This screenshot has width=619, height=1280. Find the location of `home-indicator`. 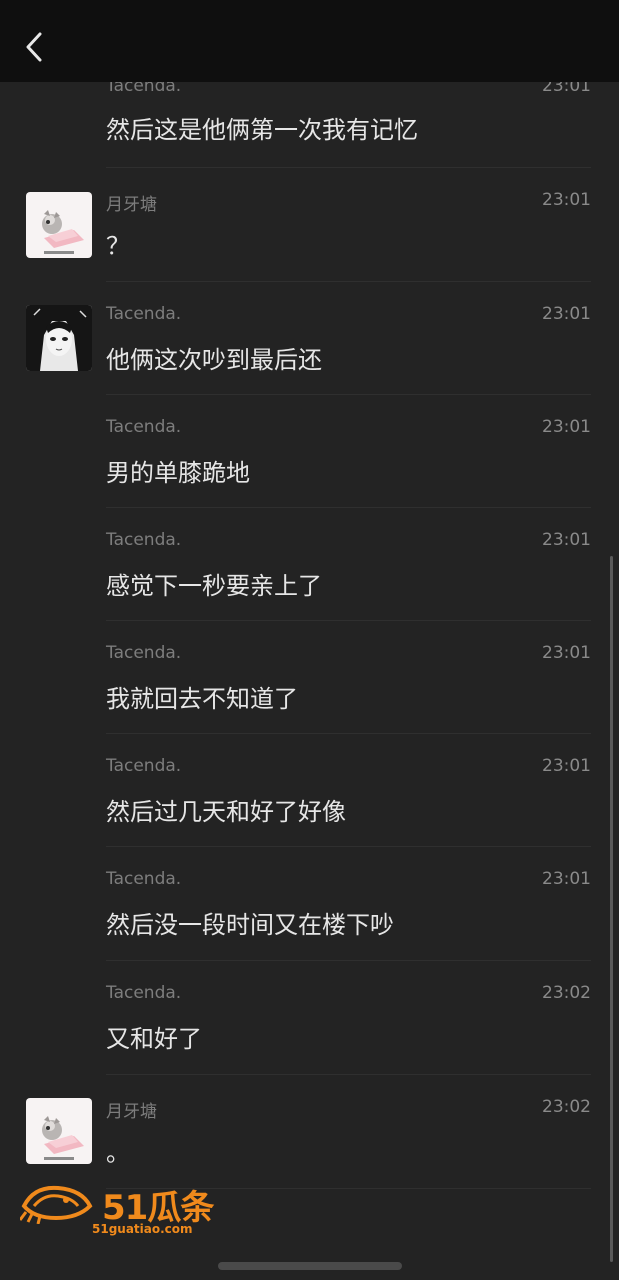

home-indicator is located at coordinates (310, 1266).